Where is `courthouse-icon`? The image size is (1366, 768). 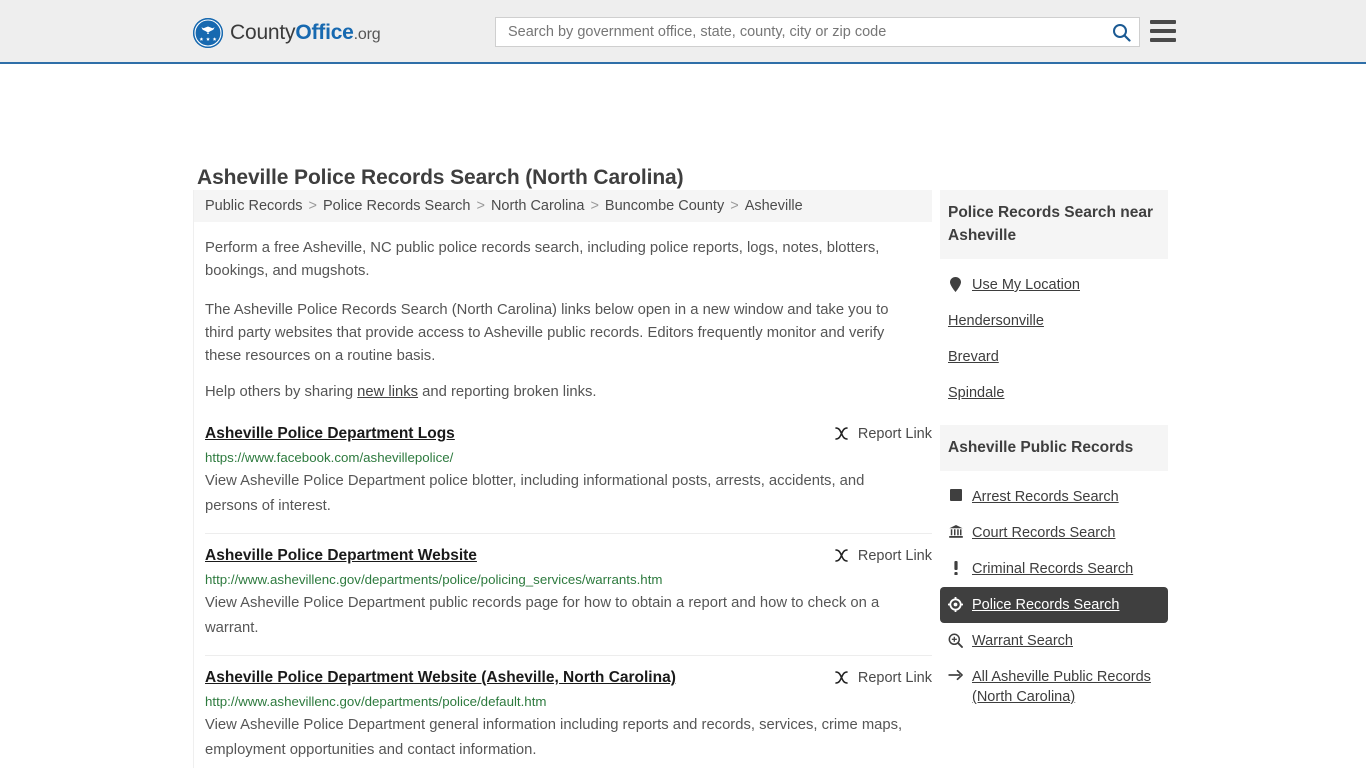 courthouse-icon is located at coordinates (955, 531).